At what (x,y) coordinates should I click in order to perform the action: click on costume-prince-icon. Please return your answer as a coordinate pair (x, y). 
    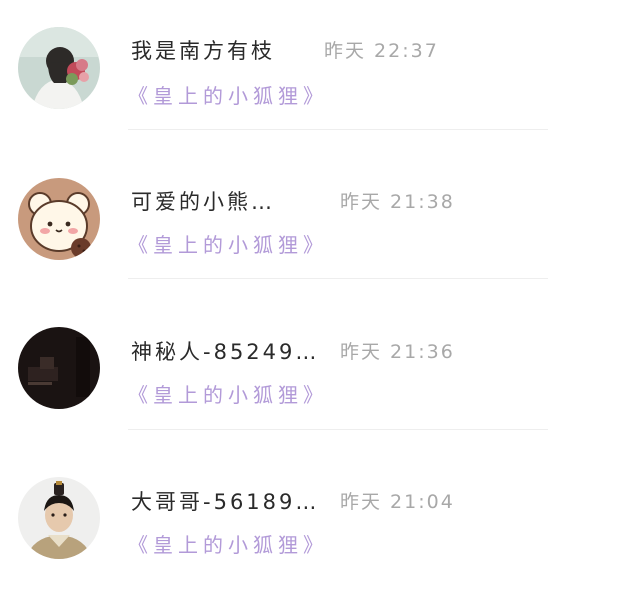
    Looking at the image, I should click on (59, 518).